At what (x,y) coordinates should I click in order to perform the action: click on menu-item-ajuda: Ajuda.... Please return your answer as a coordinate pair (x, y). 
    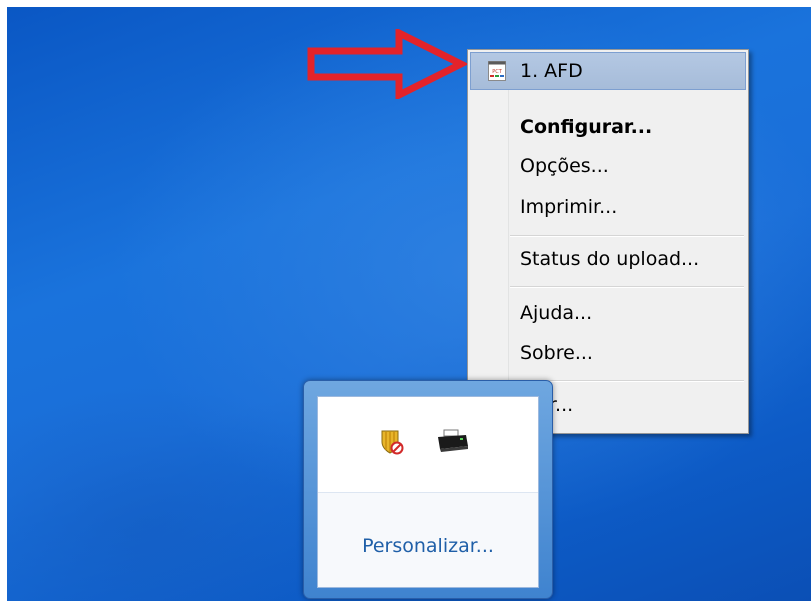
    Looking at the image, I should click on (608, 313).